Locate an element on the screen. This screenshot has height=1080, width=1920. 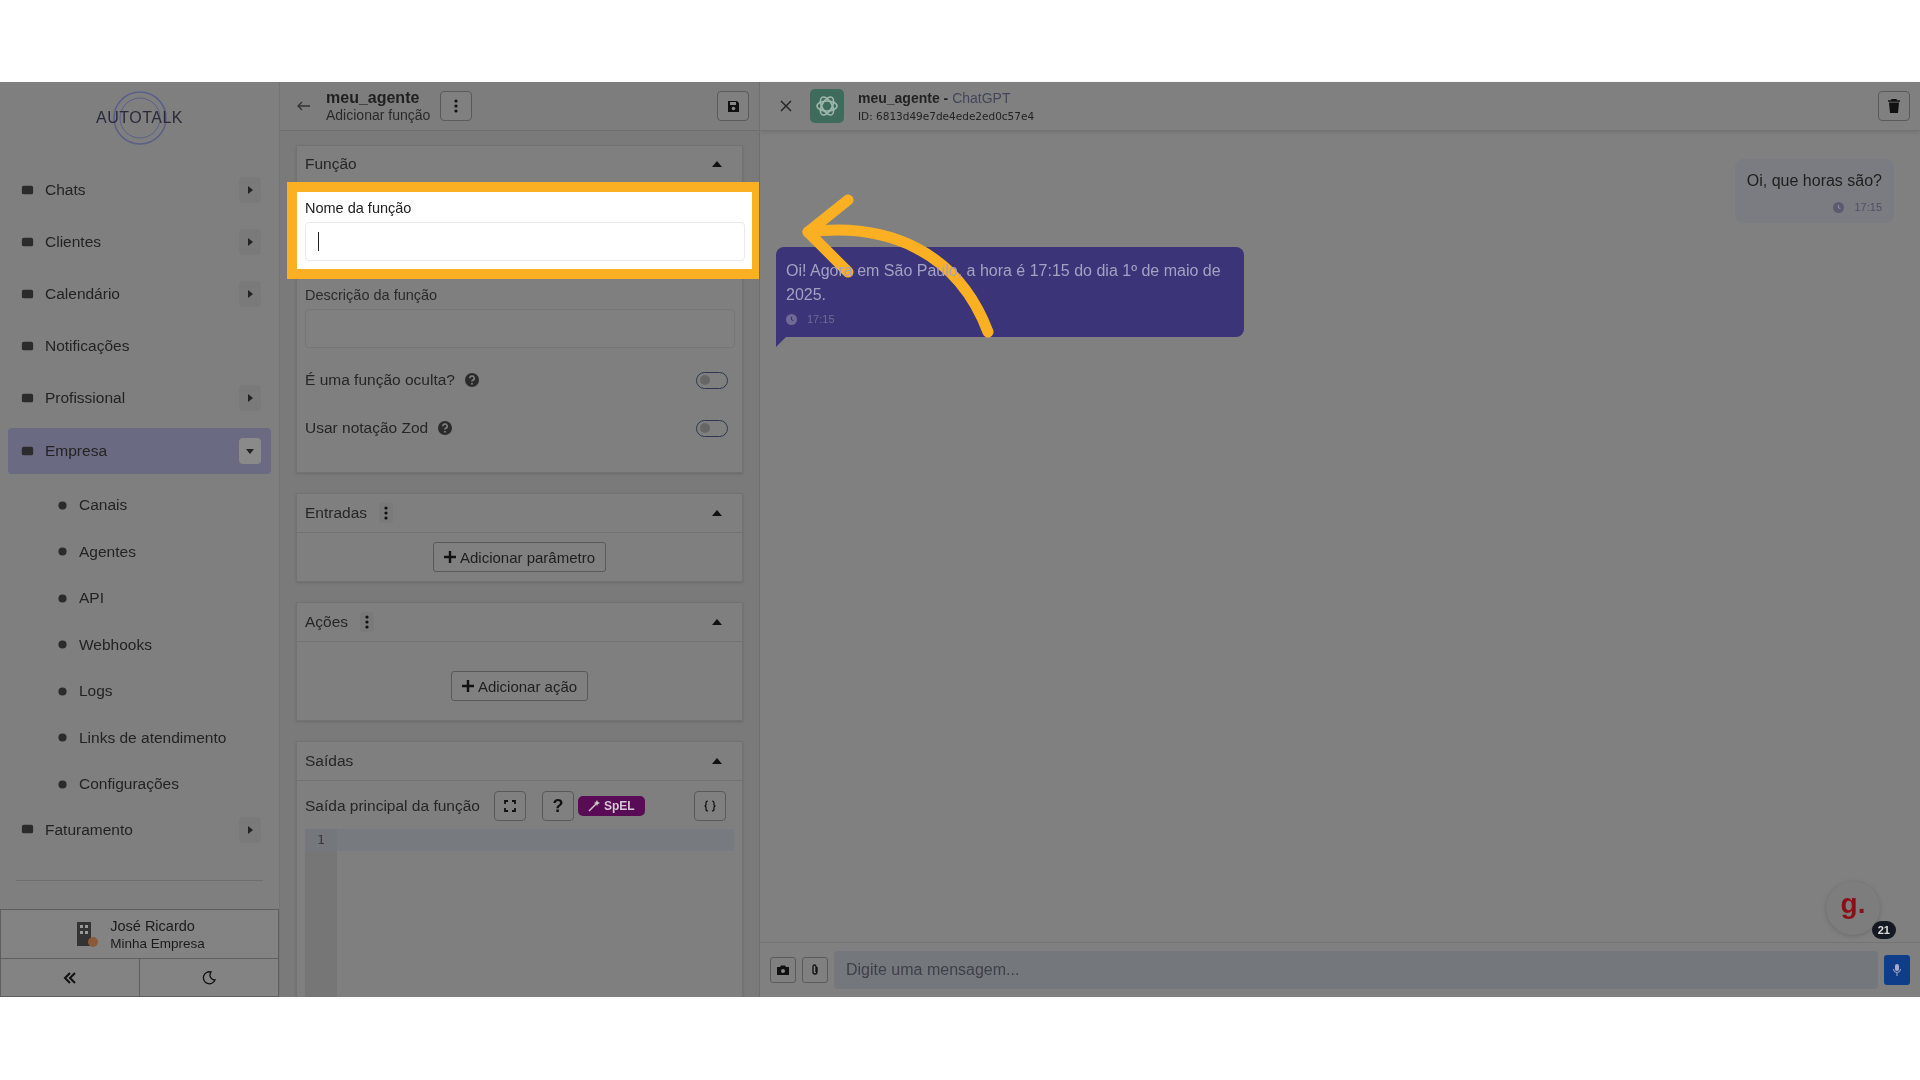
company-name: Minha Empresa is located at coordinates (157, 943).